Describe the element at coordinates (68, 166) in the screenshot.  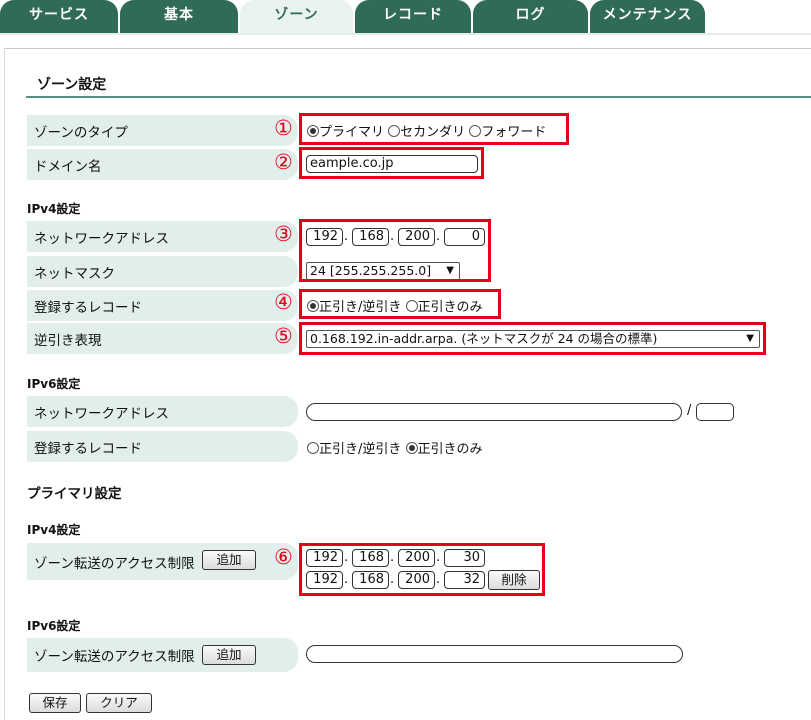
I see `domain-label-text: ドメイン名` at that location.